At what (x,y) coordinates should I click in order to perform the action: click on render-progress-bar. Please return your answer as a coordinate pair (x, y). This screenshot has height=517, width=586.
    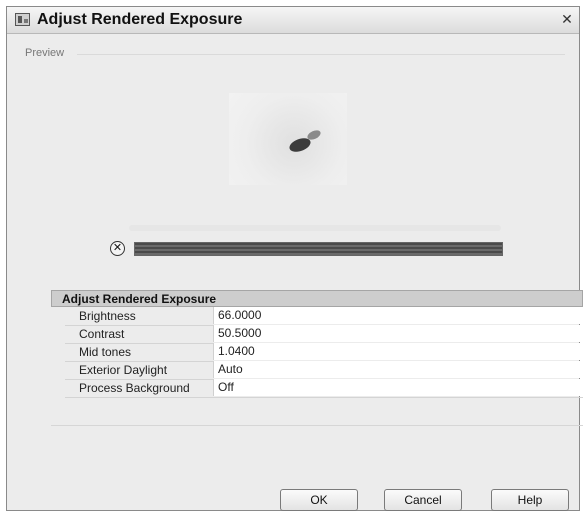
    Looking at the image, I should click on (318, 249).